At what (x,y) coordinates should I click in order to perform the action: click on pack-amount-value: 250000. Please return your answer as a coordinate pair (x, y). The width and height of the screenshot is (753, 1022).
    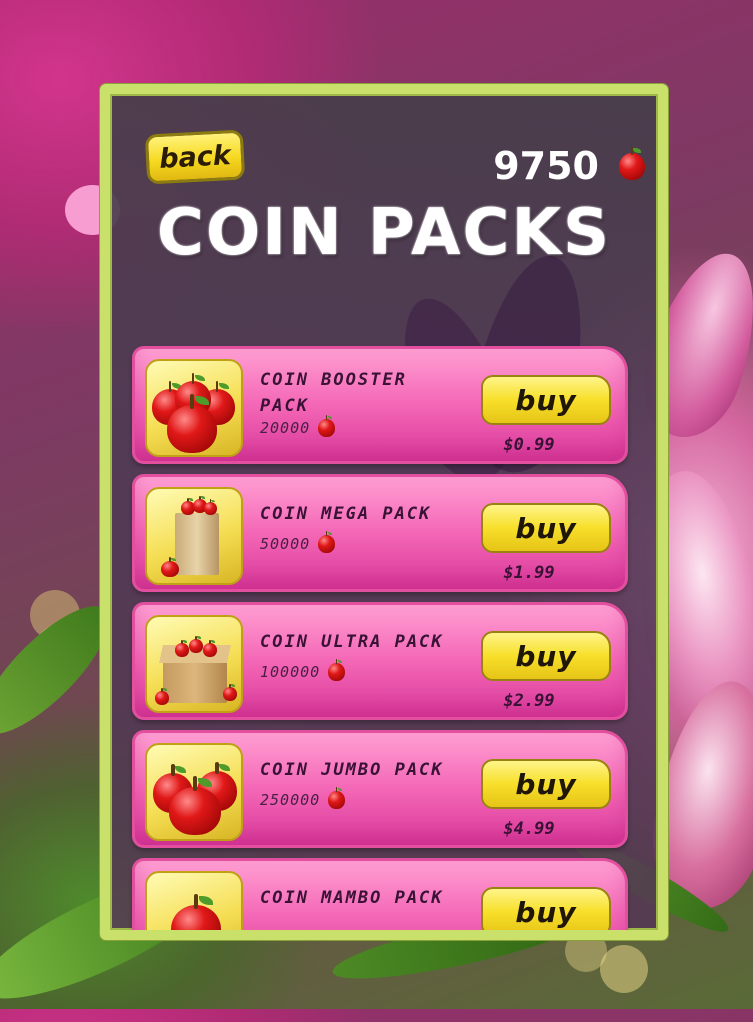
    Looking at the image, I should click on (290, 800).